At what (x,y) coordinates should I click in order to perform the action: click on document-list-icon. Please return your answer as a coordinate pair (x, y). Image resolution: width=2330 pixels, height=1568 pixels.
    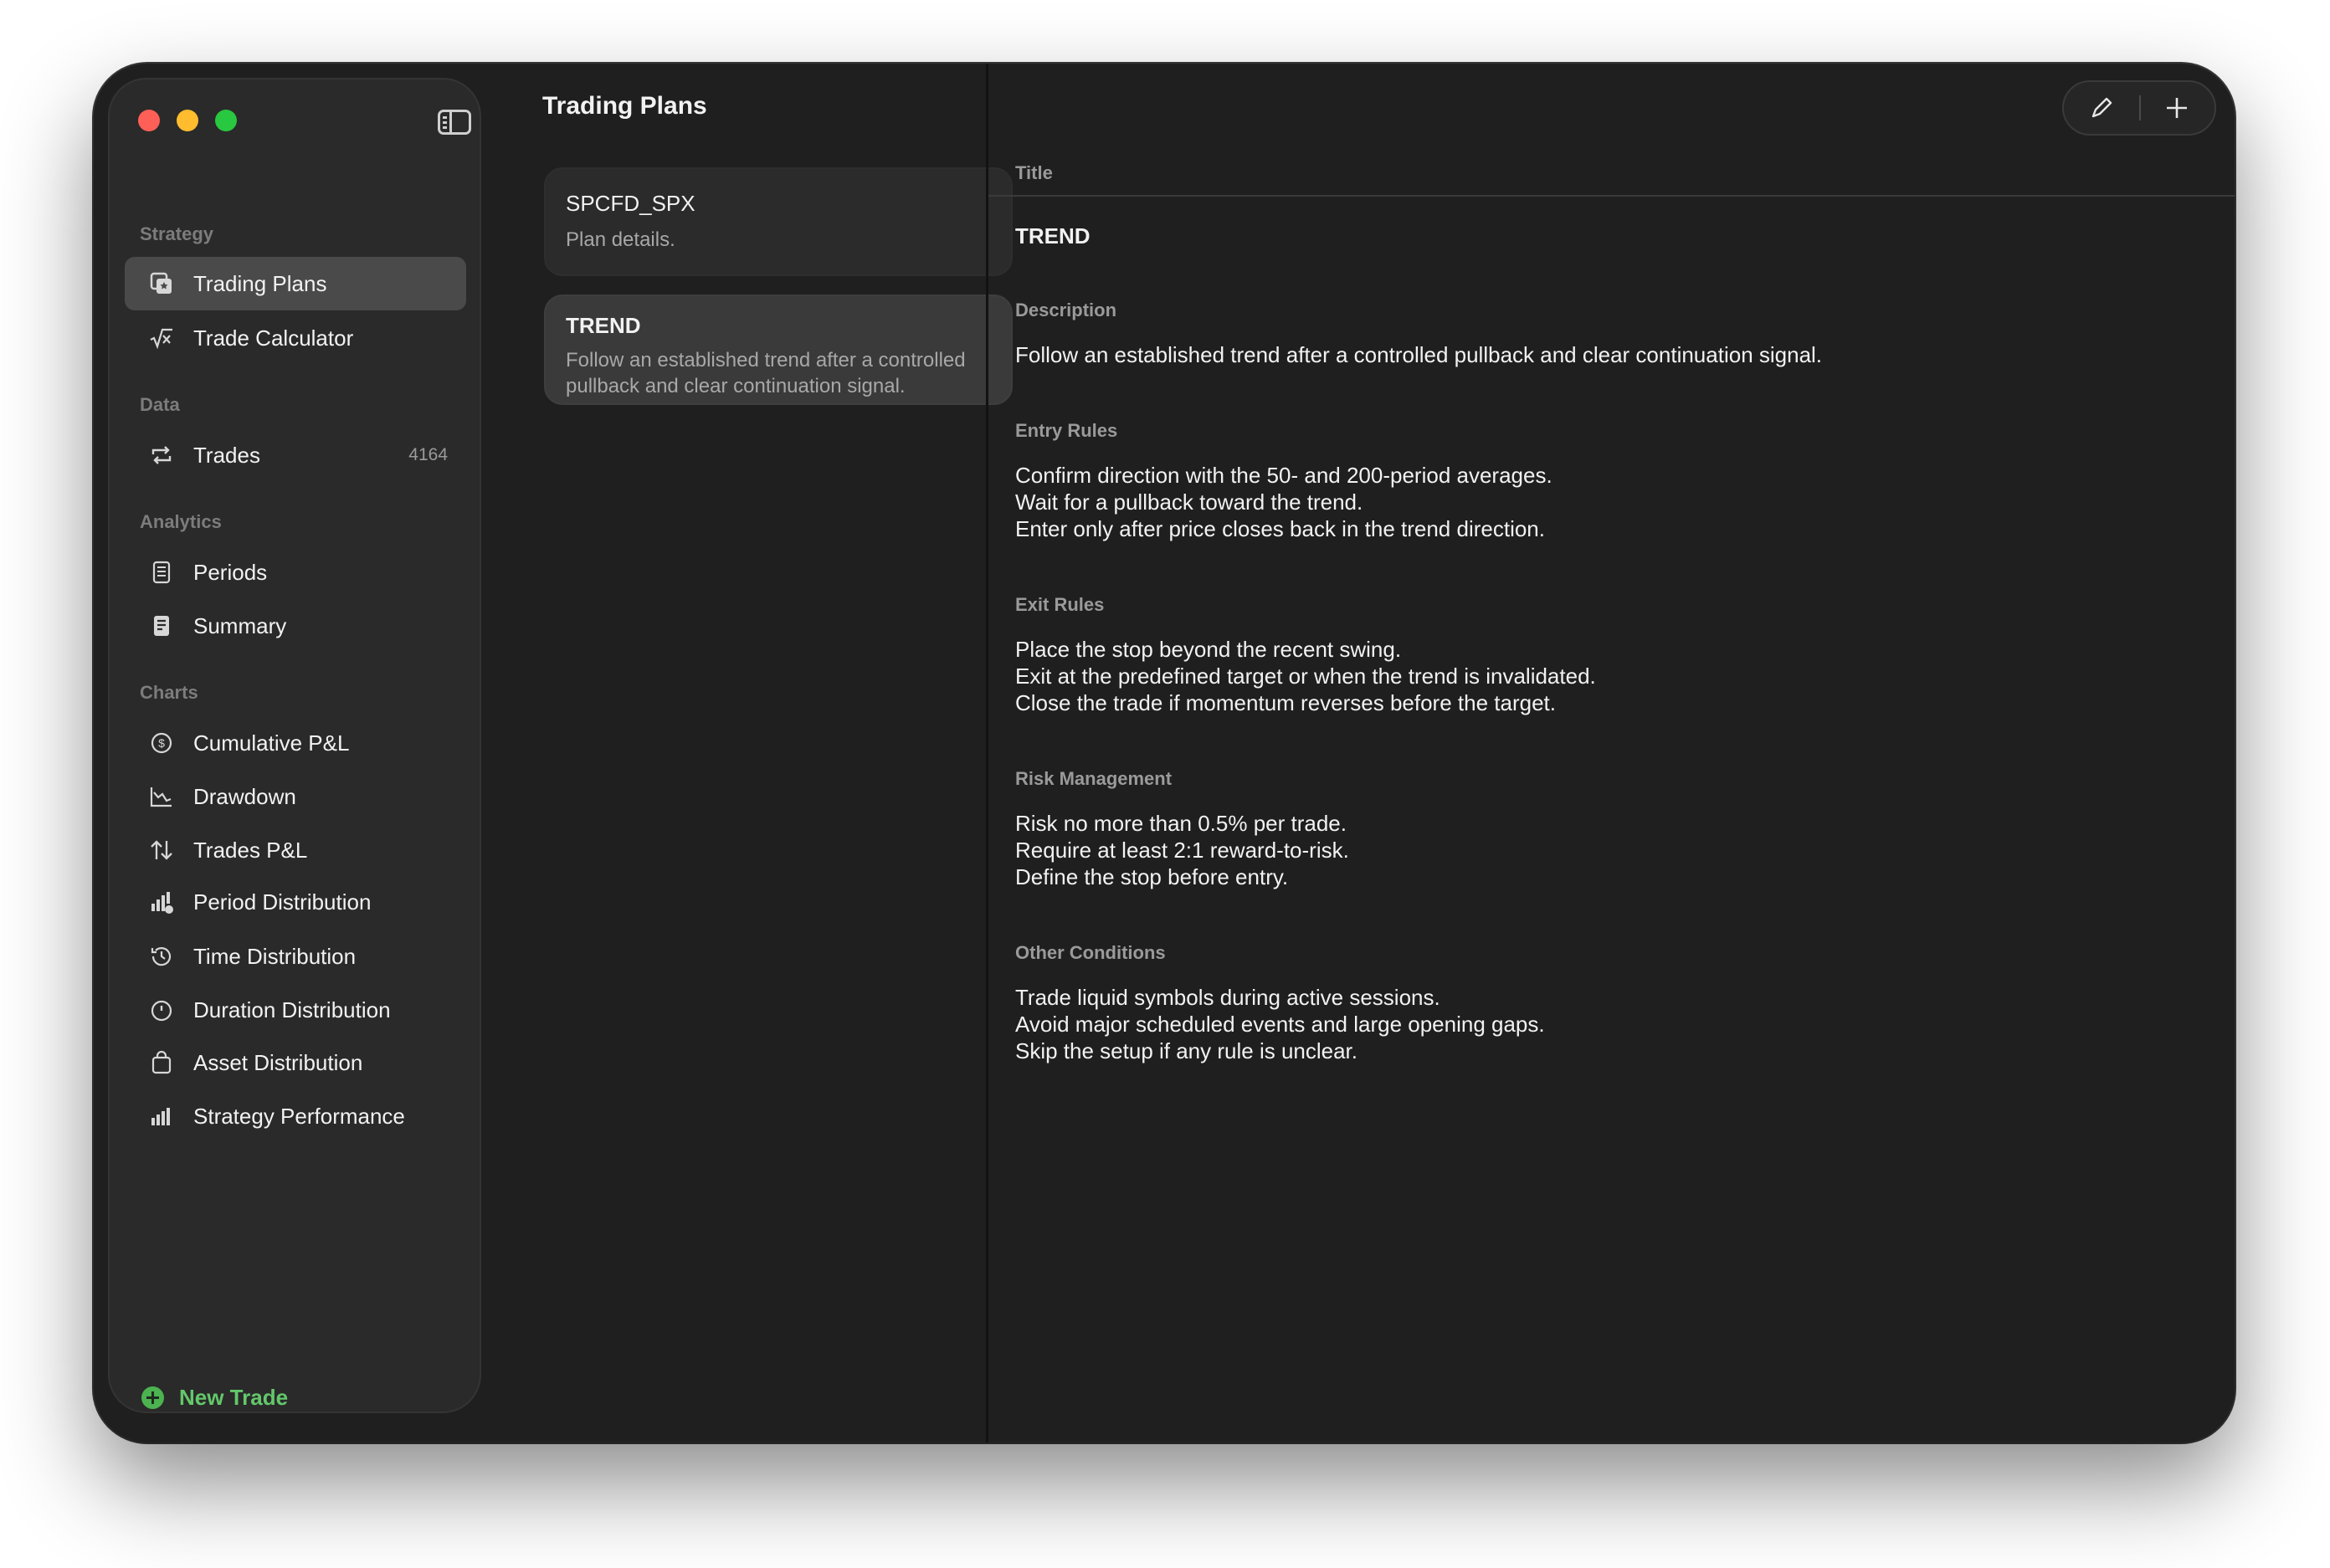
    Looking at the image, I should click on (161, 573).